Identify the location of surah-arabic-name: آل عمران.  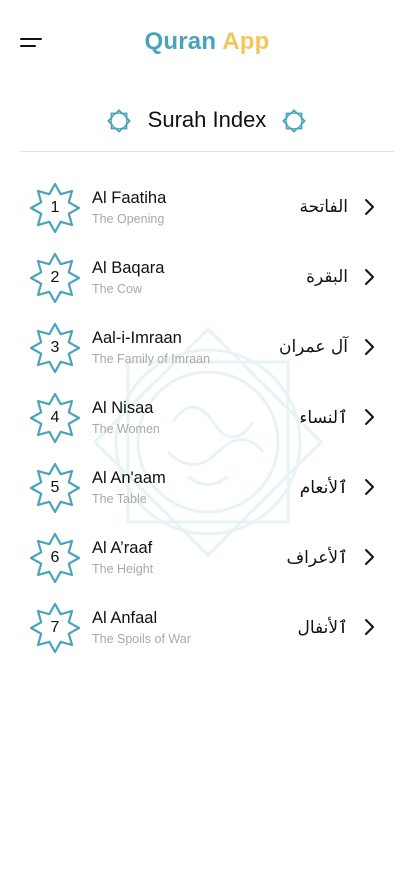
(313, 347).